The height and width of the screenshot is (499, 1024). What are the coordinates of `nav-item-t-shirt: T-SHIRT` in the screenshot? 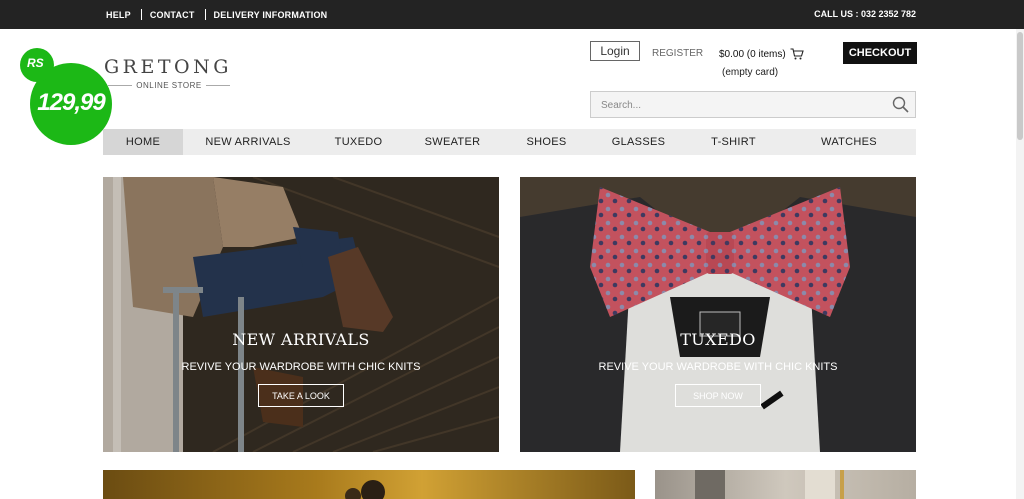 It's located at (733, 142).